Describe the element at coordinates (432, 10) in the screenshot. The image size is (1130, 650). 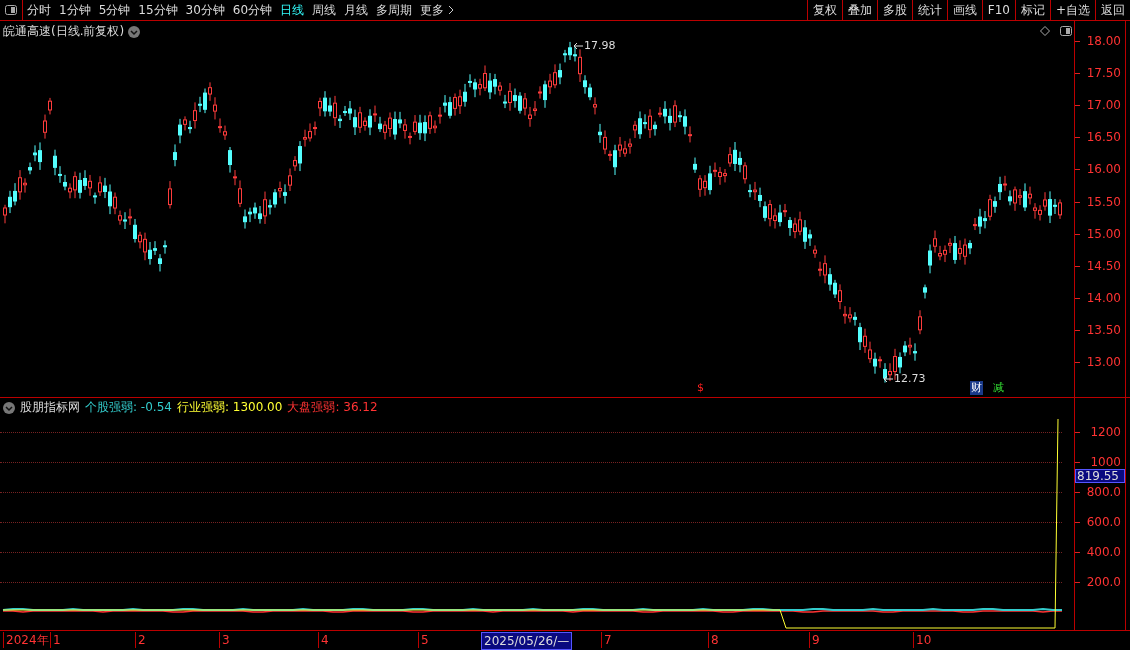
I see `period-tab: 更多` at that location.